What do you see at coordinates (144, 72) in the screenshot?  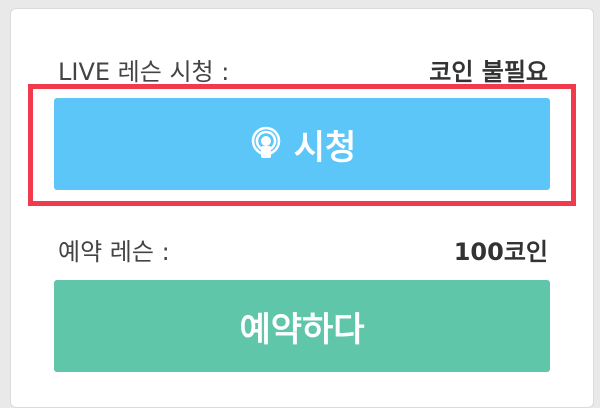 I see `live-lesson-label: LIVE 레슨 시청 :` at bounding box center [144, 72].